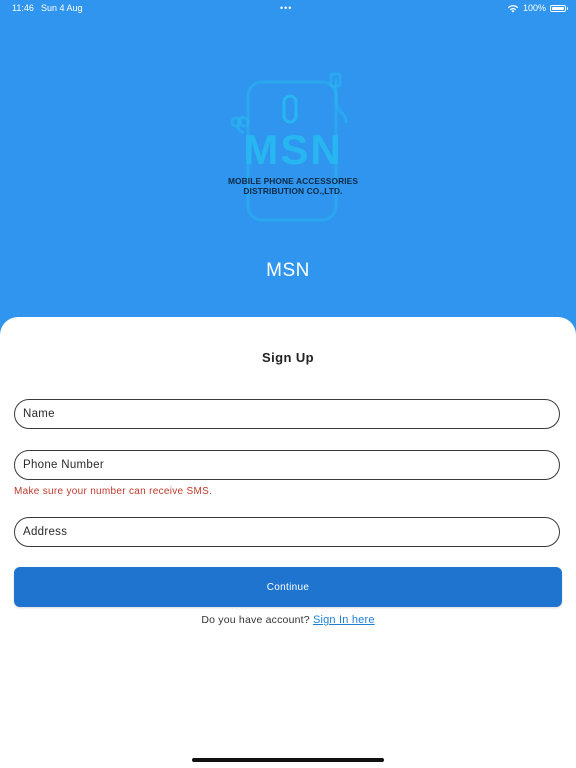 The height and width of the screenshot is (768, 576). What do you see at coordinates (293, 181) in the screenshot?
I see `logo-subtitle-line1: MOBILE PHONE ACCESSORIES` at bounding box center [293, 181].